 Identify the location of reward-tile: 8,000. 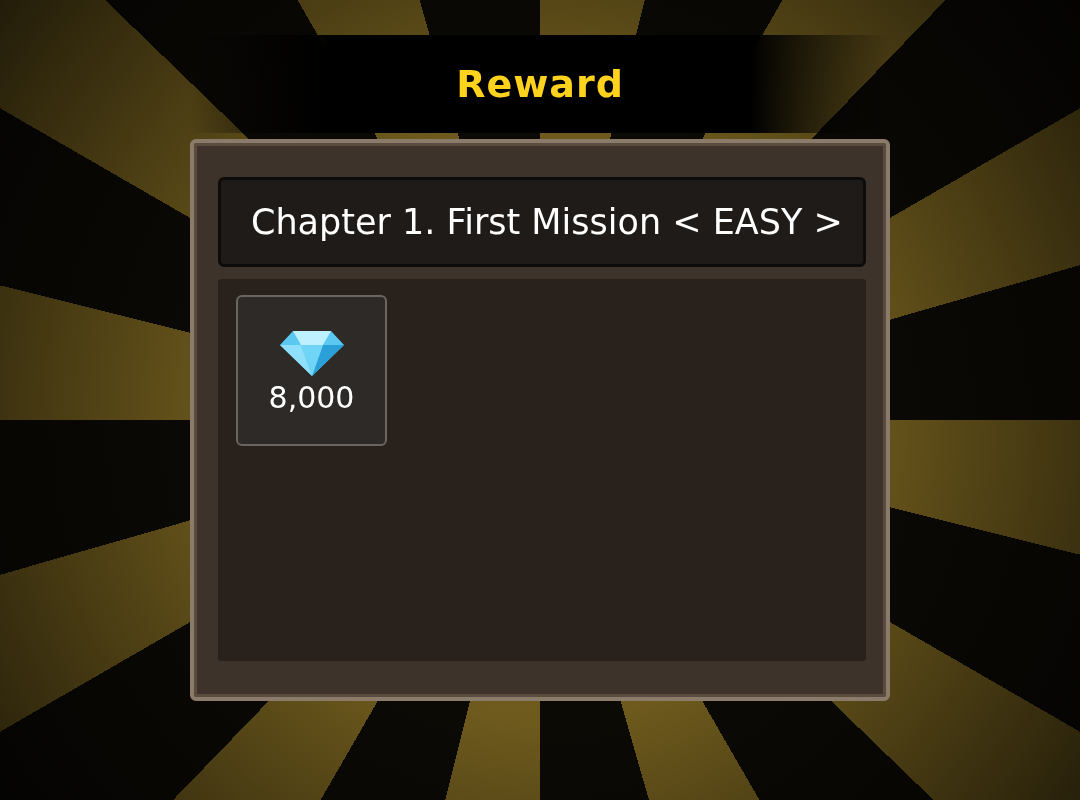
(311, 370).